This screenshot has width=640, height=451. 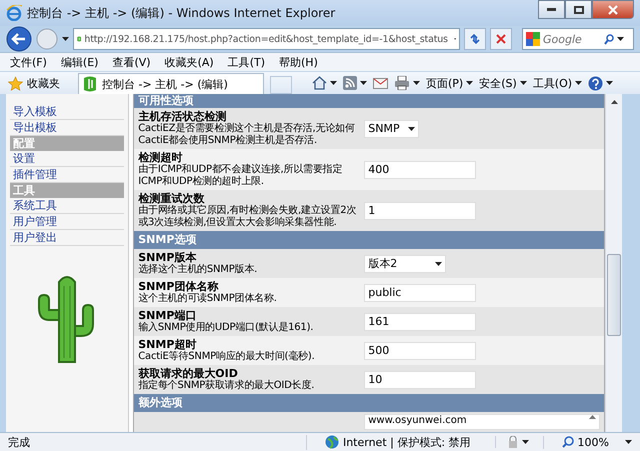 What do you see at coordinates (420, 321) in the screenshot?
I see `input-field: 161` at bounding box center [420, 321].